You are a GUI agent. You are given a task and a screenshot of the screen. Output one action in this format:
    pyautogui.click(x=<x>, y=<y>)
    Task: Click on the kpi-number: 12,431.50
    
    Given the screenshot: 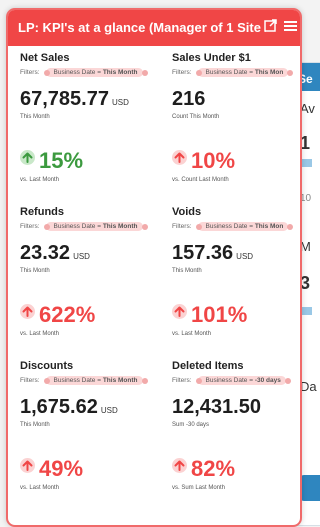 What is the action you would take?
    pyautogui.click(x=216, y=407)
    